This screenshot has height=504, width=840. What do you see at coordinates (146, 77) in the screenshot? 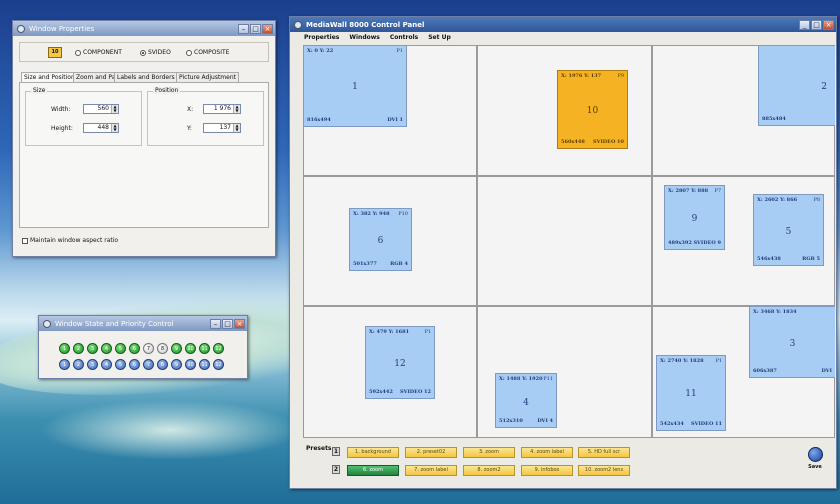
I see `tab-labels-borders: Labels and Borders` at bounding box center [146, 77].